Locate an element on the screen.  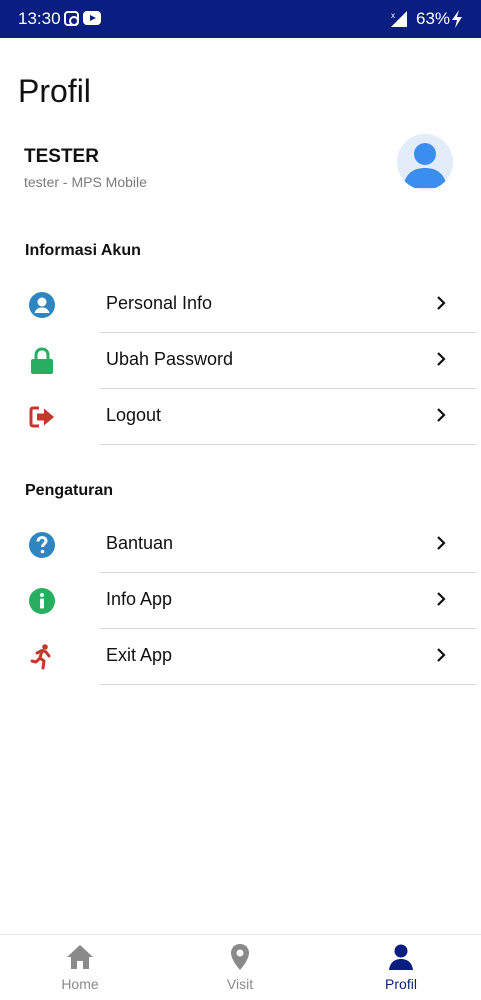
nav-item-home: Home is located at coordinates (80, 967).